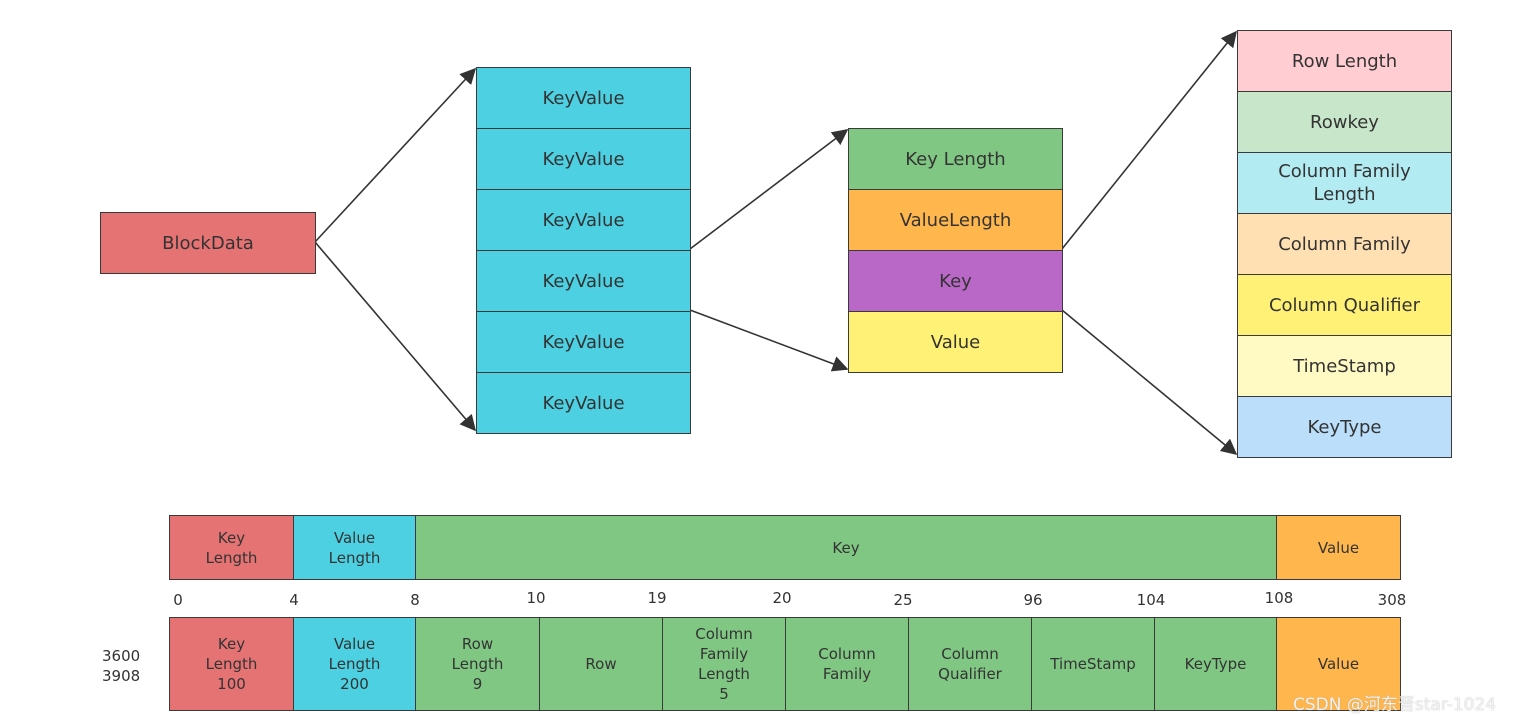 The image size is (1529, 720). I want to click on key-part-cell: Column Family Length, so click(1344, 183).